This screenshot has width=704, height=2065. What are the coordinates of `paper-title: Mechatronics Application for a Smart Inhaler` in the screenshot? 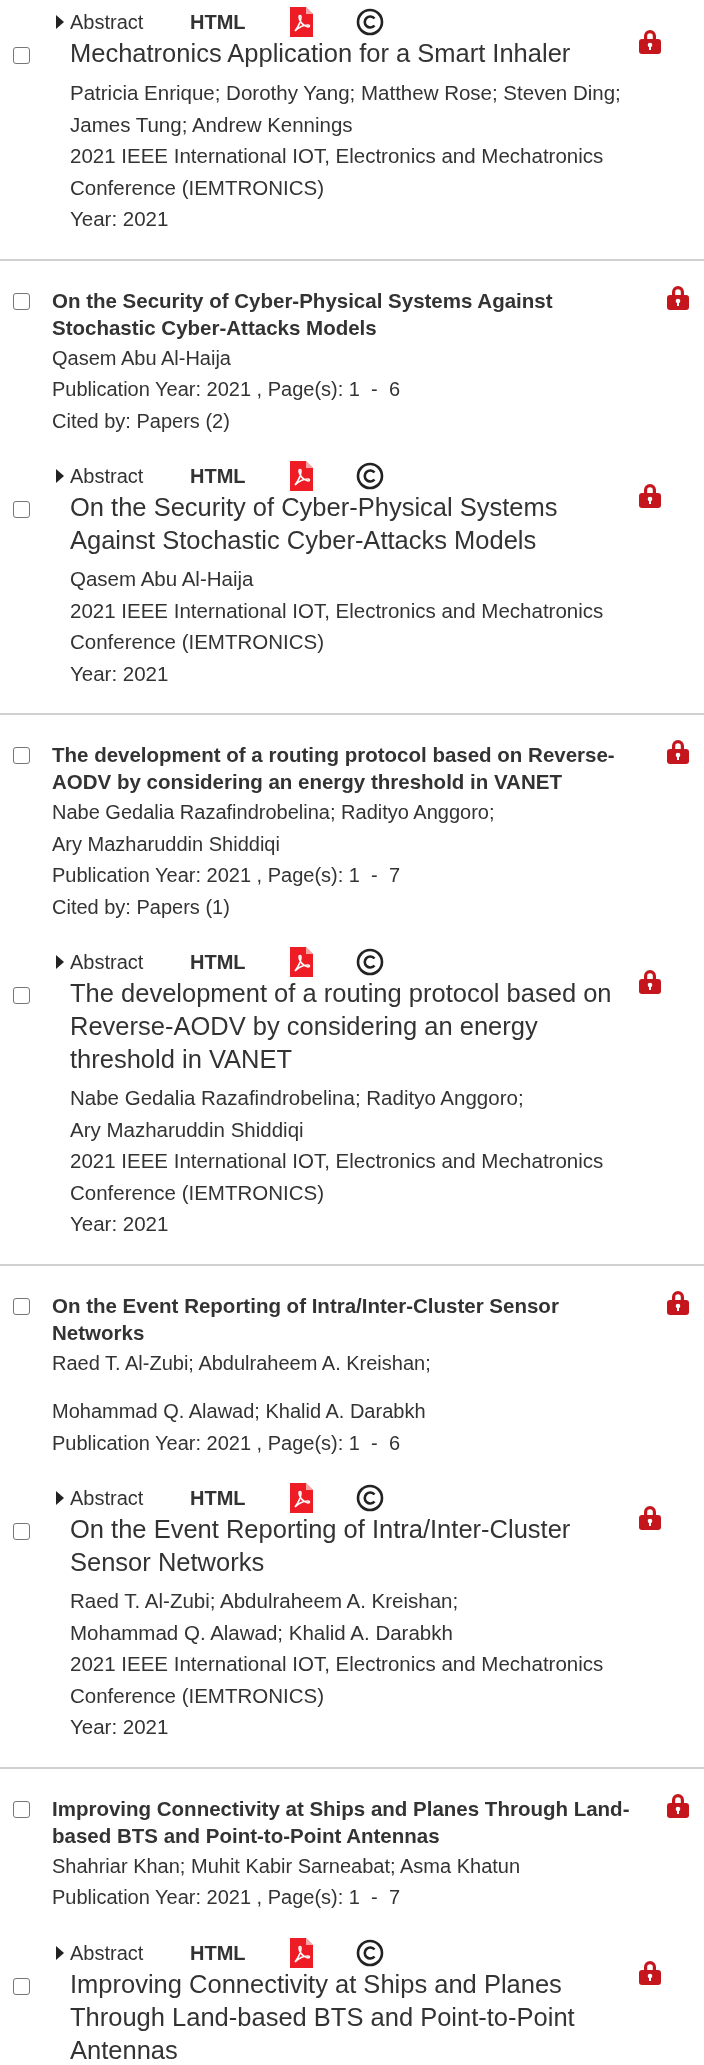 It's located at (345, 53).